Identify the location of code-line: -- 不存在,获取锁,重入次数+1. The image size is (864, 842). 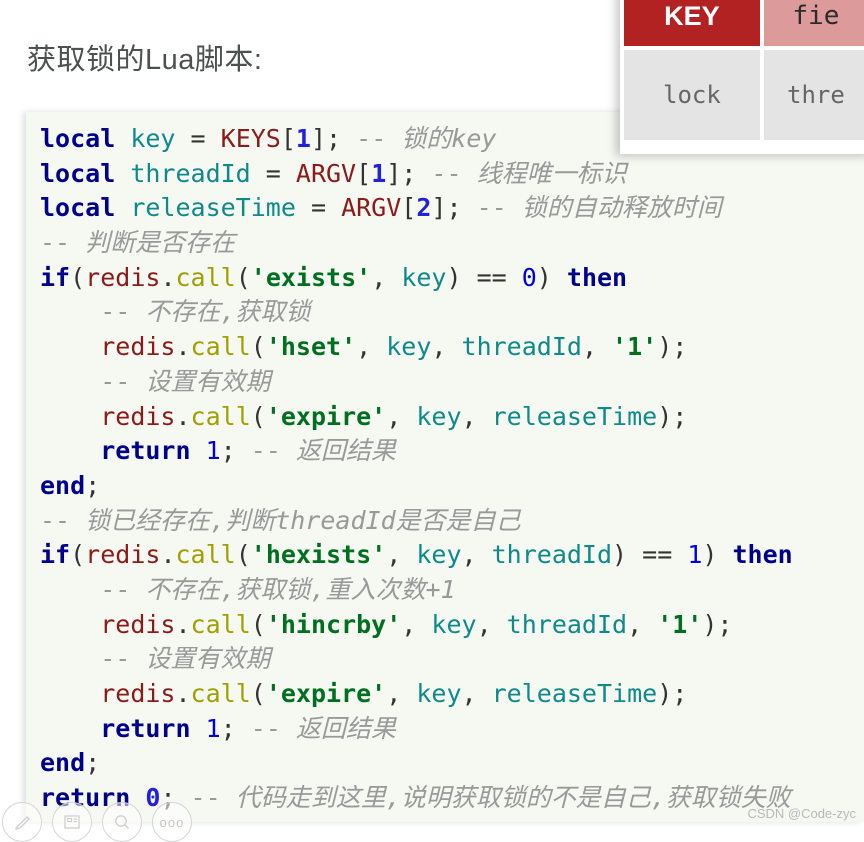
(452, 590).